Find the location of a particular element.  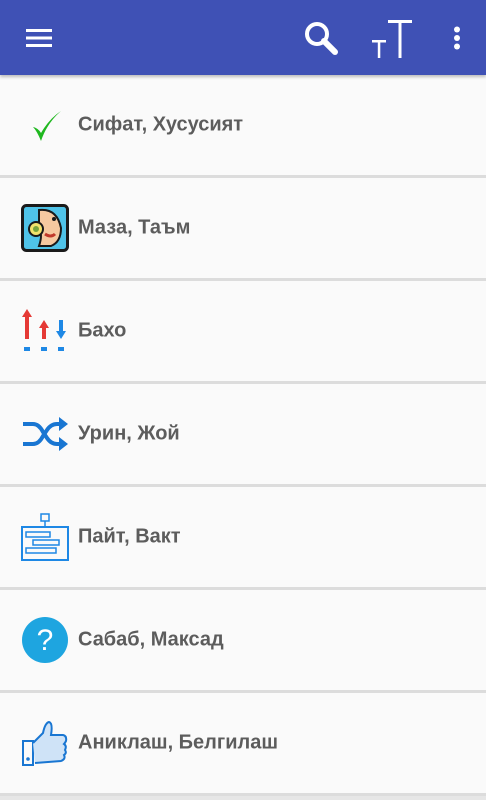

app-bar is located at coordinates (243, 37).